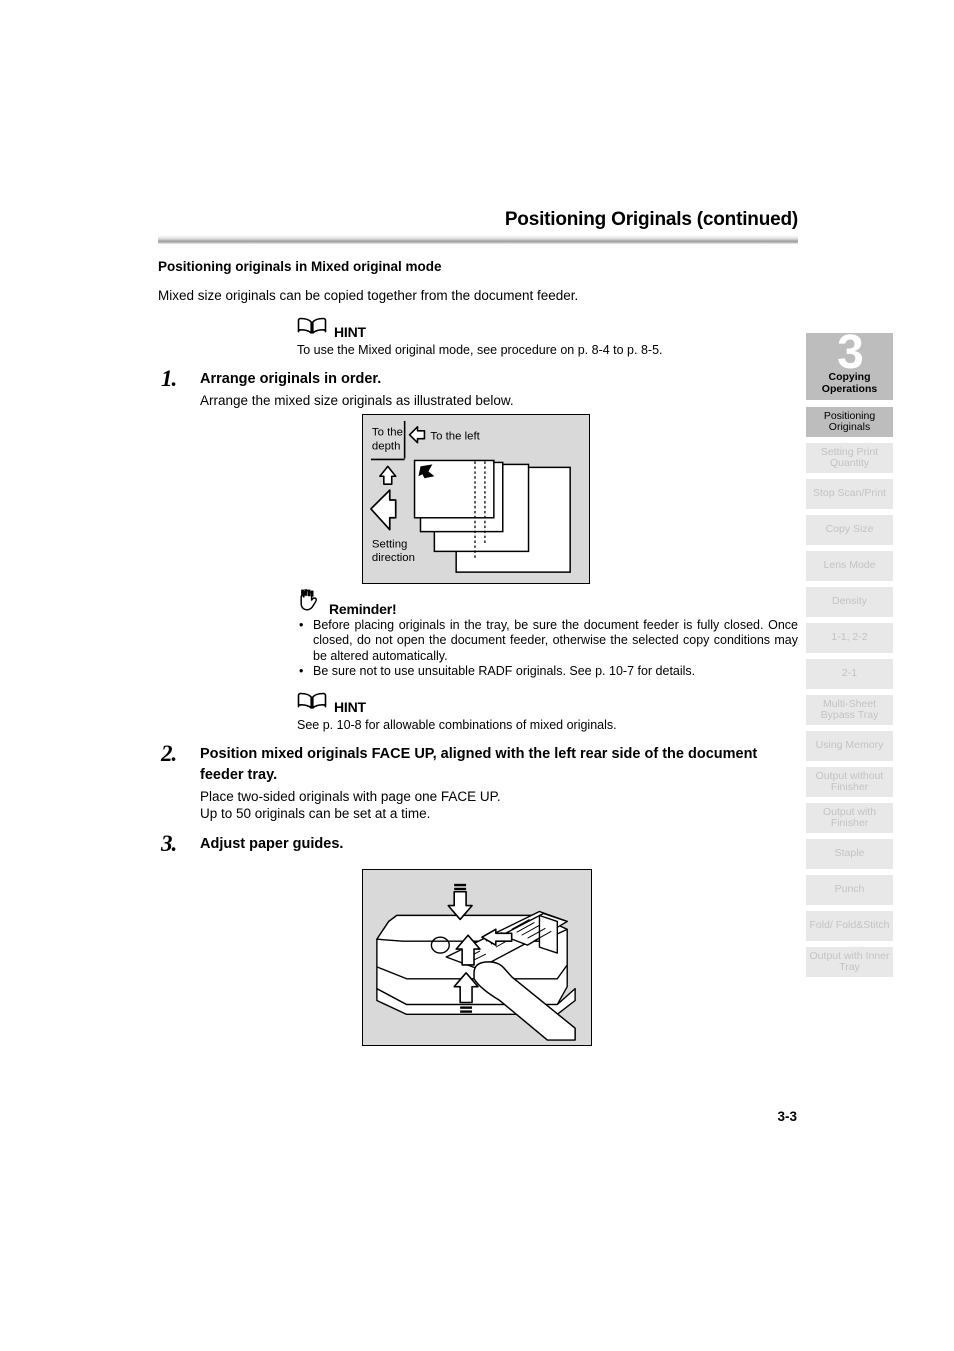 The height and width of the screenshot is (1351, 954). Describe the element at coordinates (849, 674) in the screenshot. I see `sidebar-item-2-1: 2-1` at that location.